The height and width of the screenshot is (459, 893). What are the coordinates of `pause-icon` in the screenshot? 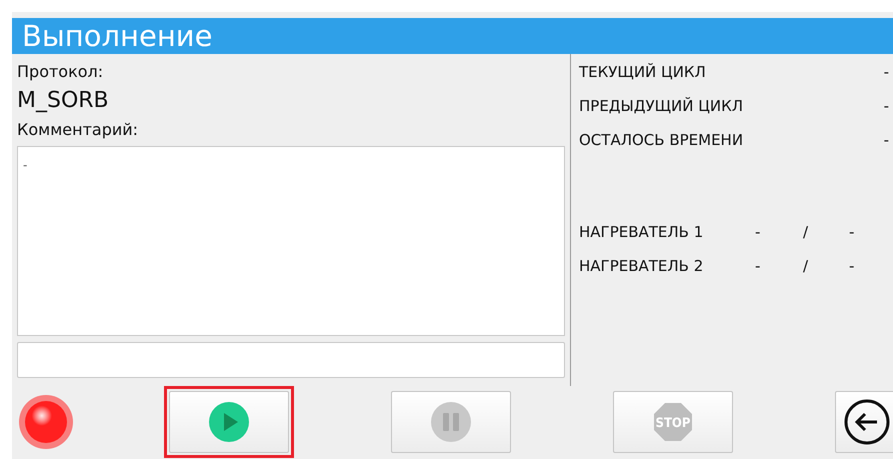 It's located at (451, 422).